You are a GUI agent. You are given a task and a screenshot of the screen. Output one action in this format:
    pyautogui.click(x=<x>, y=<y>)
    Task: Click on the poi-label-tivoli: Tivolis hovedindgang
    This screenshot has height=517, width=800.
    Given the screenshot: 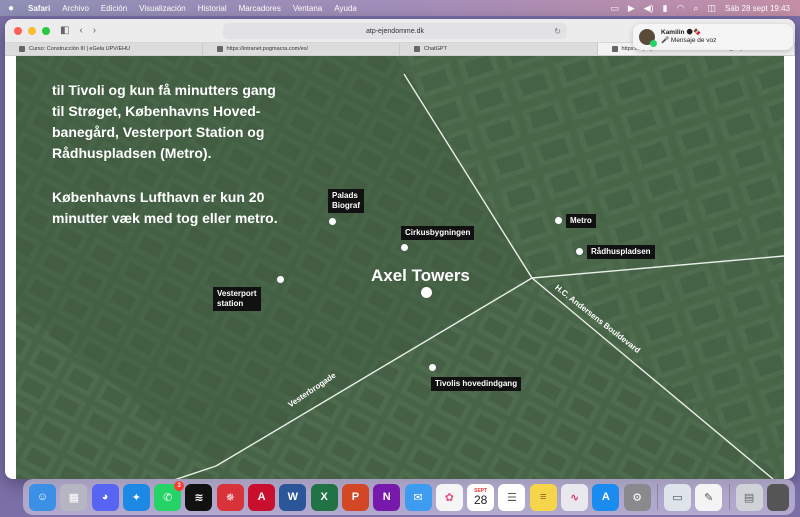 What is the action you would take?
    pyautogui.click(x=476, y=384)
    